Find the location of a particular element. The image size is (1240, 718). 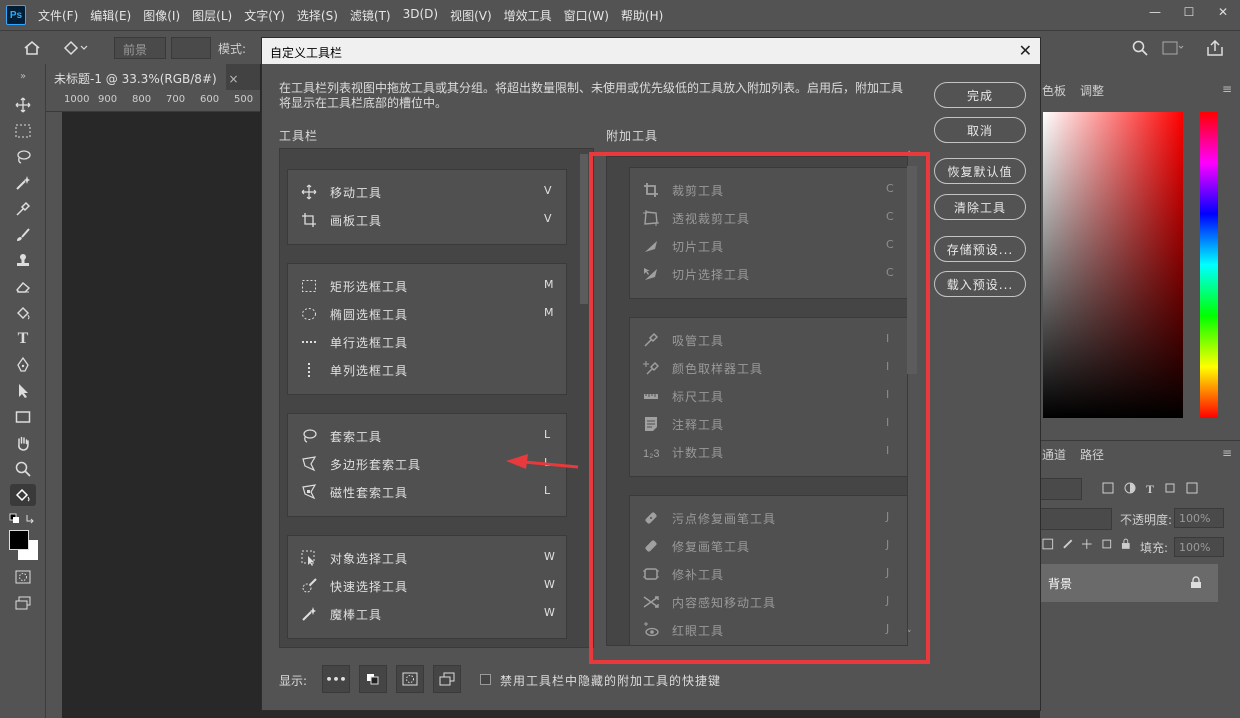

fill-source-select: 前景 is located at coordinates (140, 48).